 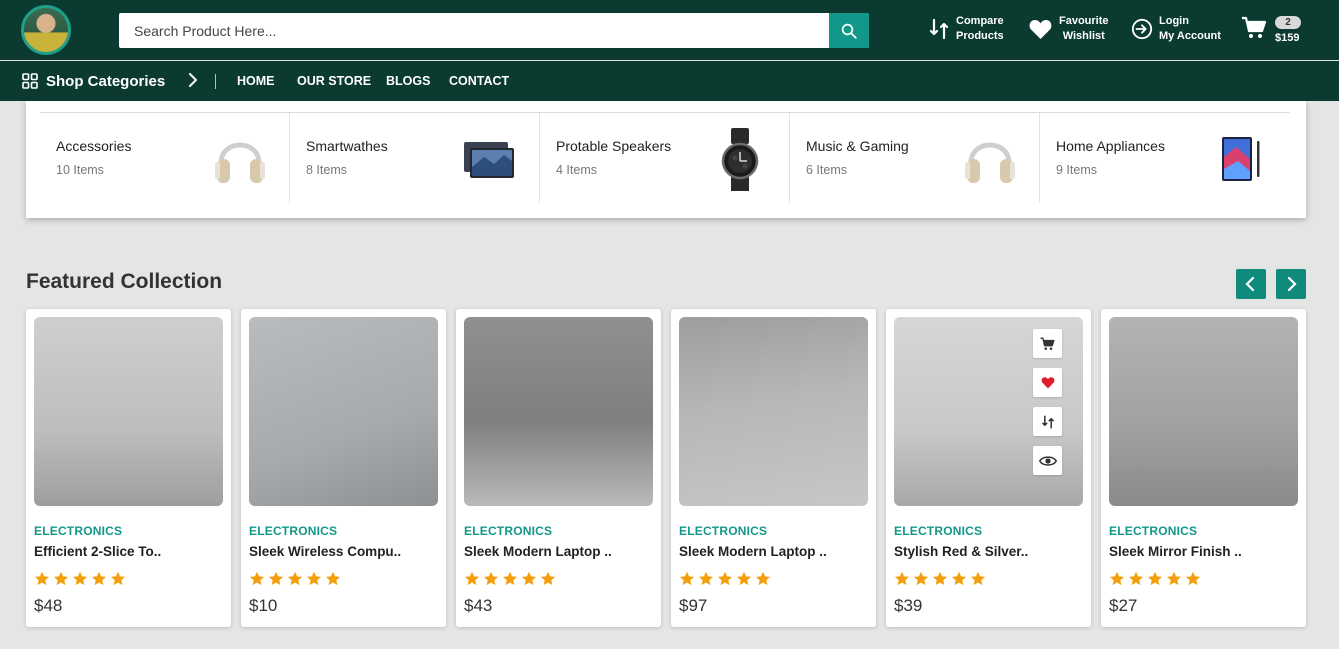 What do you see at coordinates (165, 158) in the screenshot?
I see `category-item: Accessories 10 Items` at bounding box center [165, 158].